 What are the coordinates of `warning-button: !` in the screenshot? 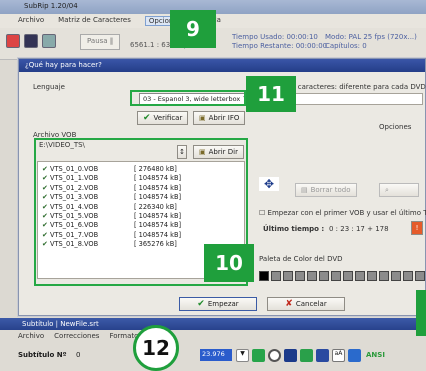 It's located at (417, 228).